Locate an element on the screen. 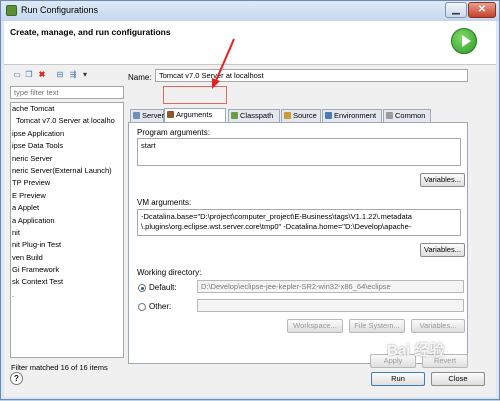 Image resolution: width=500 pixels, height=401 pixels. arrow-head-icon is located at coordinates (216, 83).